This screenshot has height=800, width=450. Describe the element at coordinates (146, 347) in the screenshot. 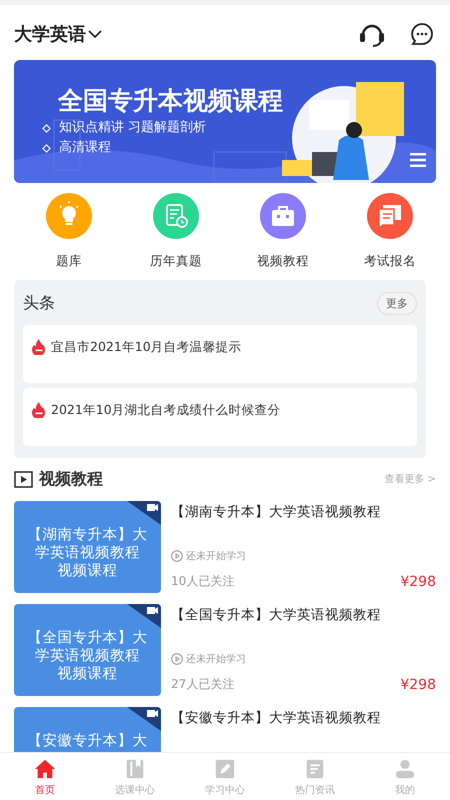

I see `headline-text: 宜昌市2021年10月自考温馨提示` at that location.